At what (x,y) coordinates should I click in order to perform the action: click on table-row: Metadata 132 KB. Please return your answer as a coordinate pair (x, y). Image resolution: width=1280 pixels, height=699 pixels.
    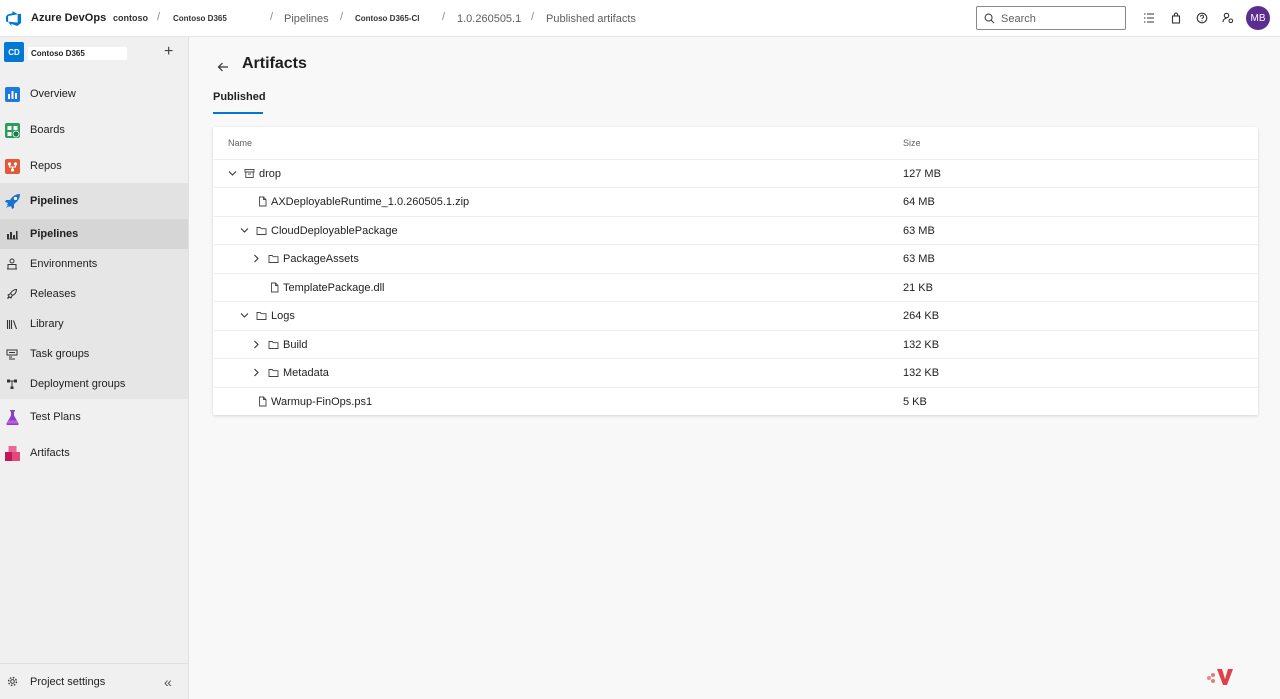
    Looking at the image, I should click on (735, 372).